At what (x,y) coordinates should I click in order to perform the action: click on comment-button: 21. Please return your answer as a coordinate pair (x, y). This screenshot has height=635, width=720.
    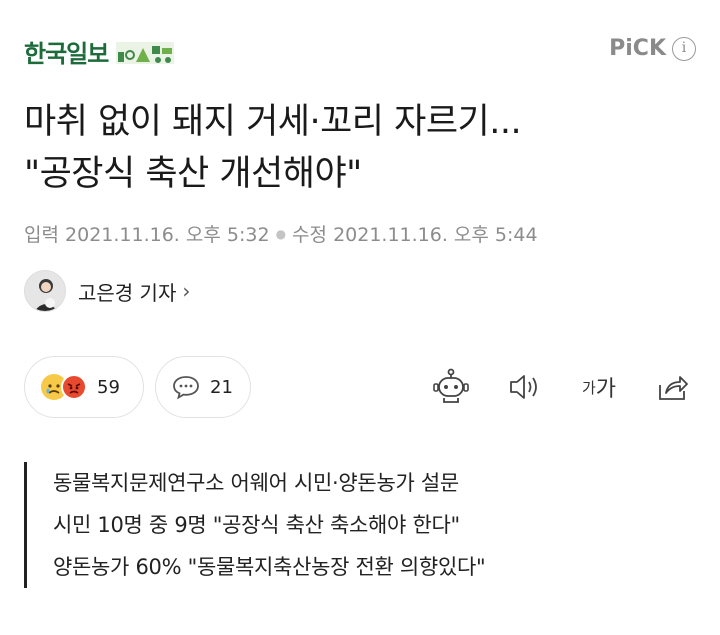
    Looking at the image, I should click on (203, 387).